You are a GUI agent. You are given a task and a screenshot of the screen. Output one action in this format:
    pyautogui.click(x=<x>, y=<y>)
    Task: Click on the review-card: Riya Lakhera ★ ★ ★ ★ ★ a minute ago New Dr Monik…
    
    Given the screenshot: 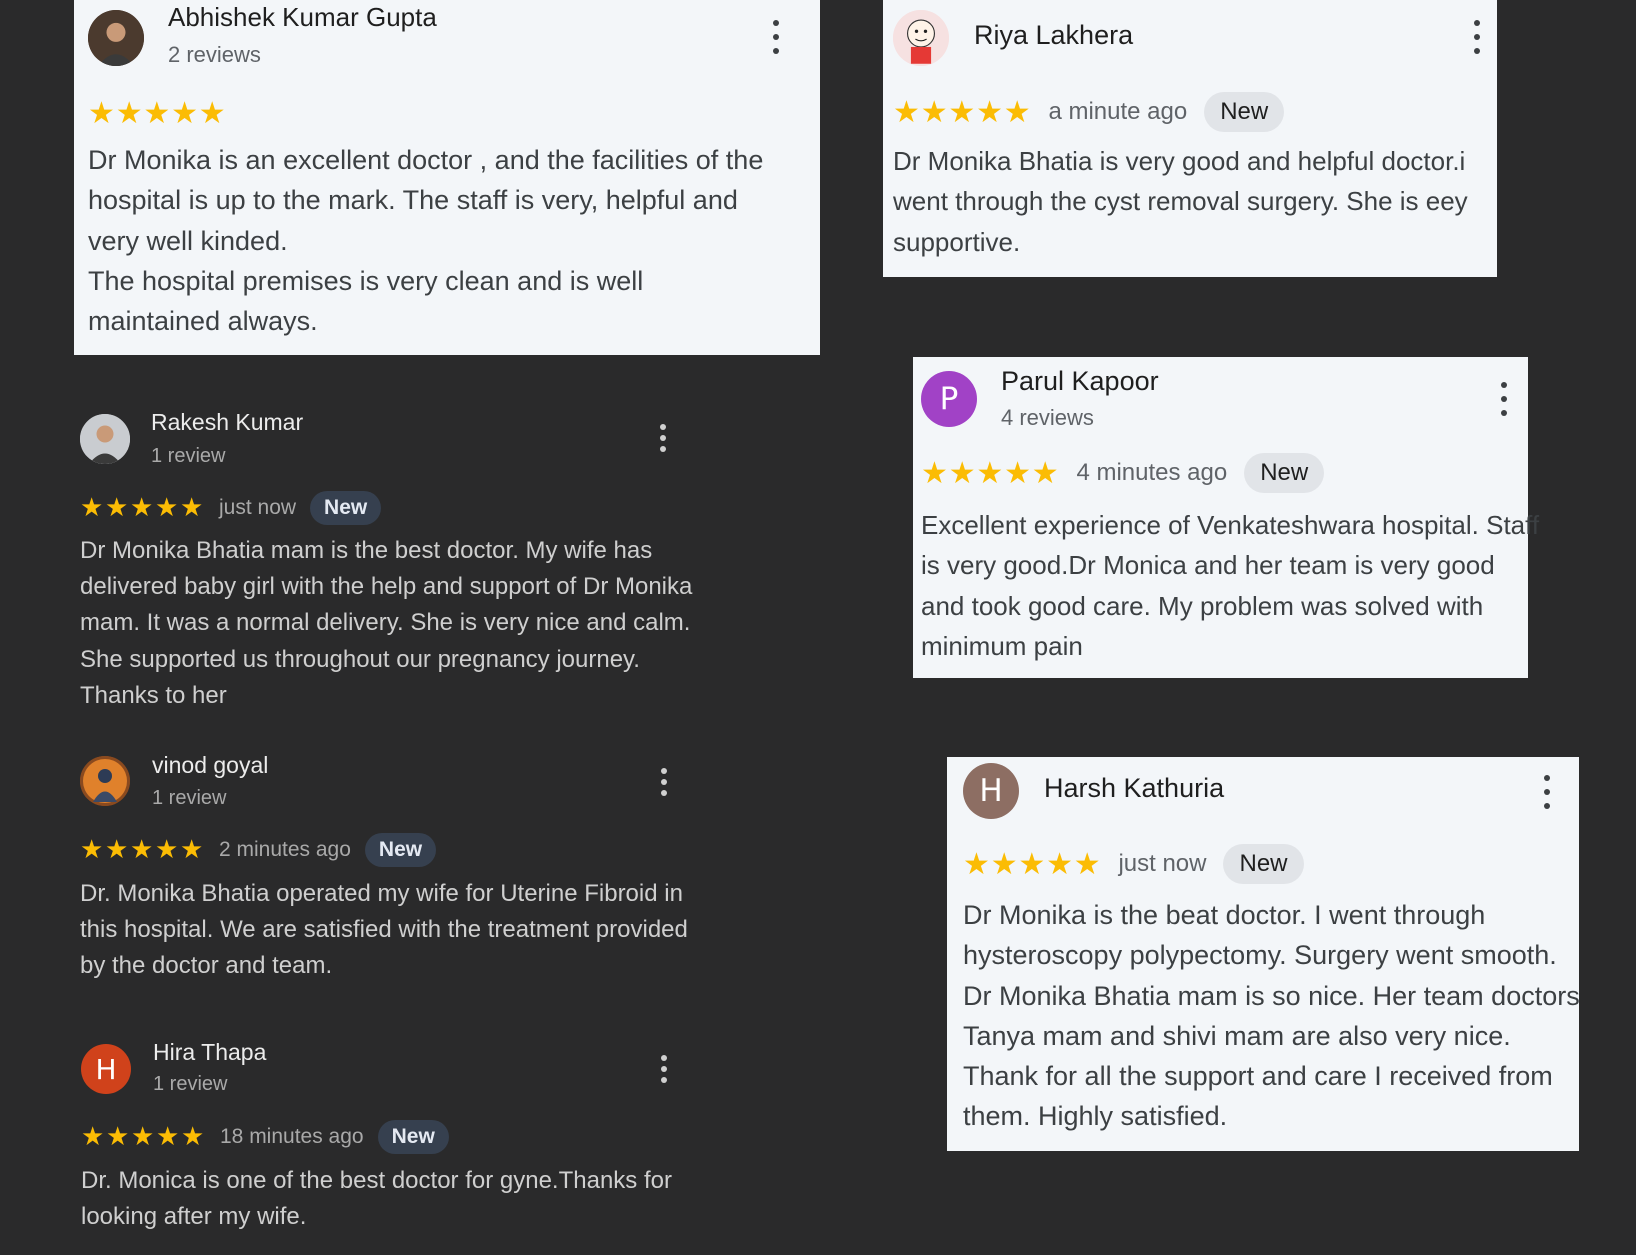 What is the action you would take?
    pyautogui.click(x=1190, y=138)
    